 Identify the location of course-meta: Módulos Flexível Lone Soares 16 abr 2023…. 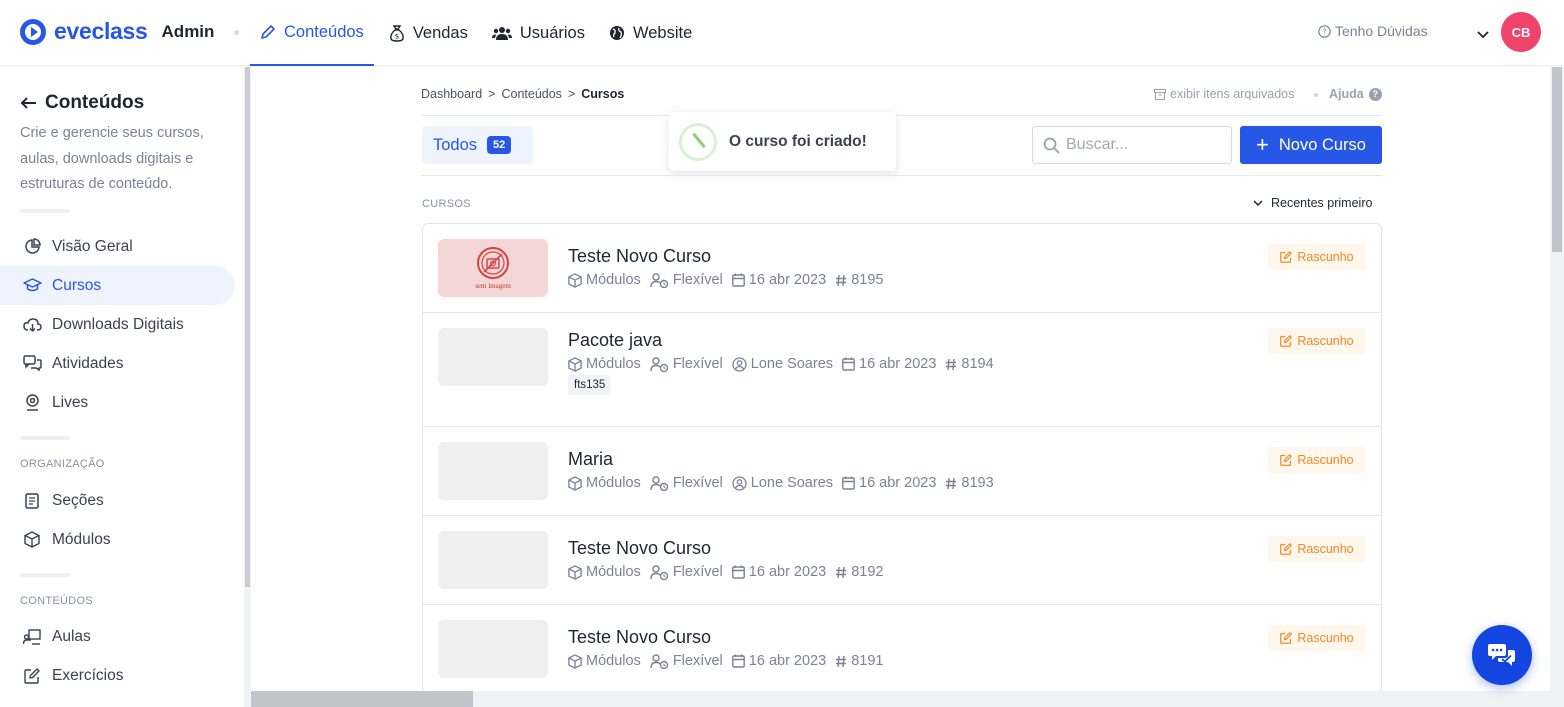
(785, 483).